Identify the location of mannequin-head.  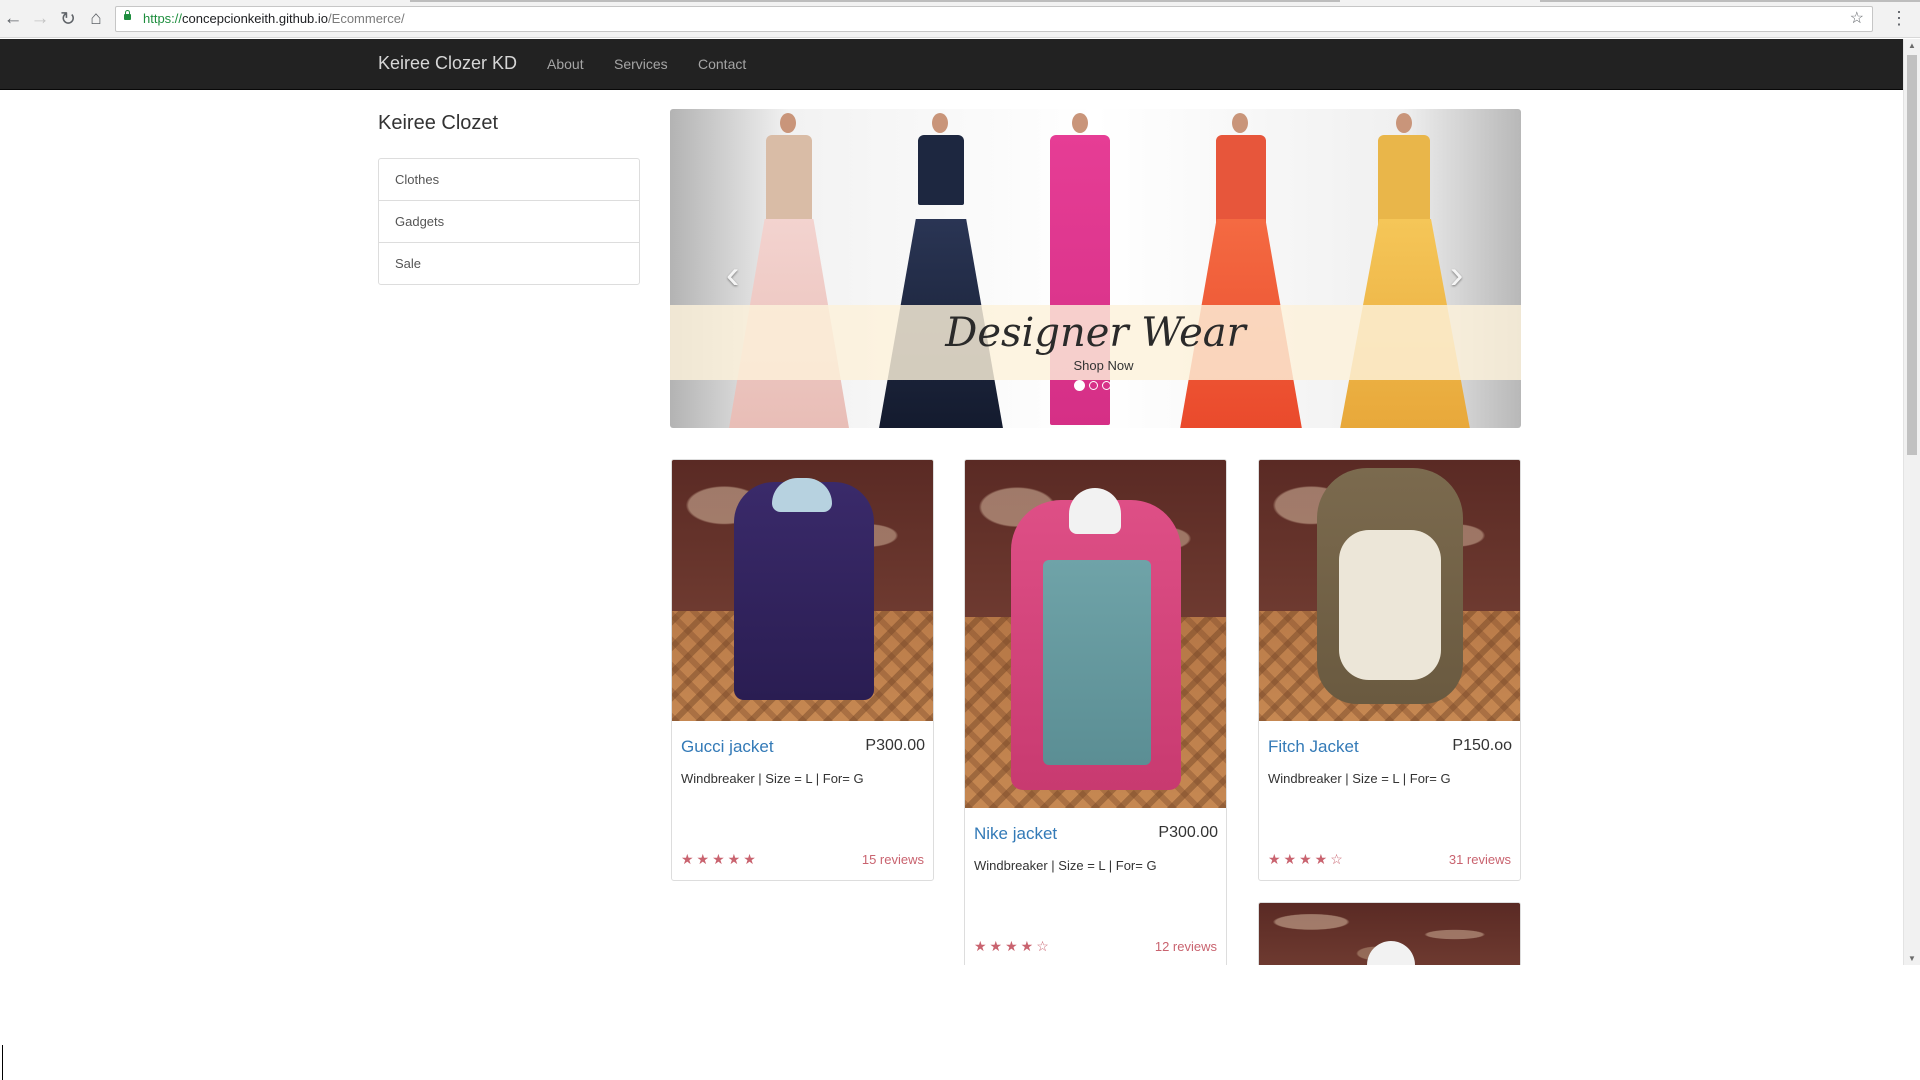
(1095, 511).